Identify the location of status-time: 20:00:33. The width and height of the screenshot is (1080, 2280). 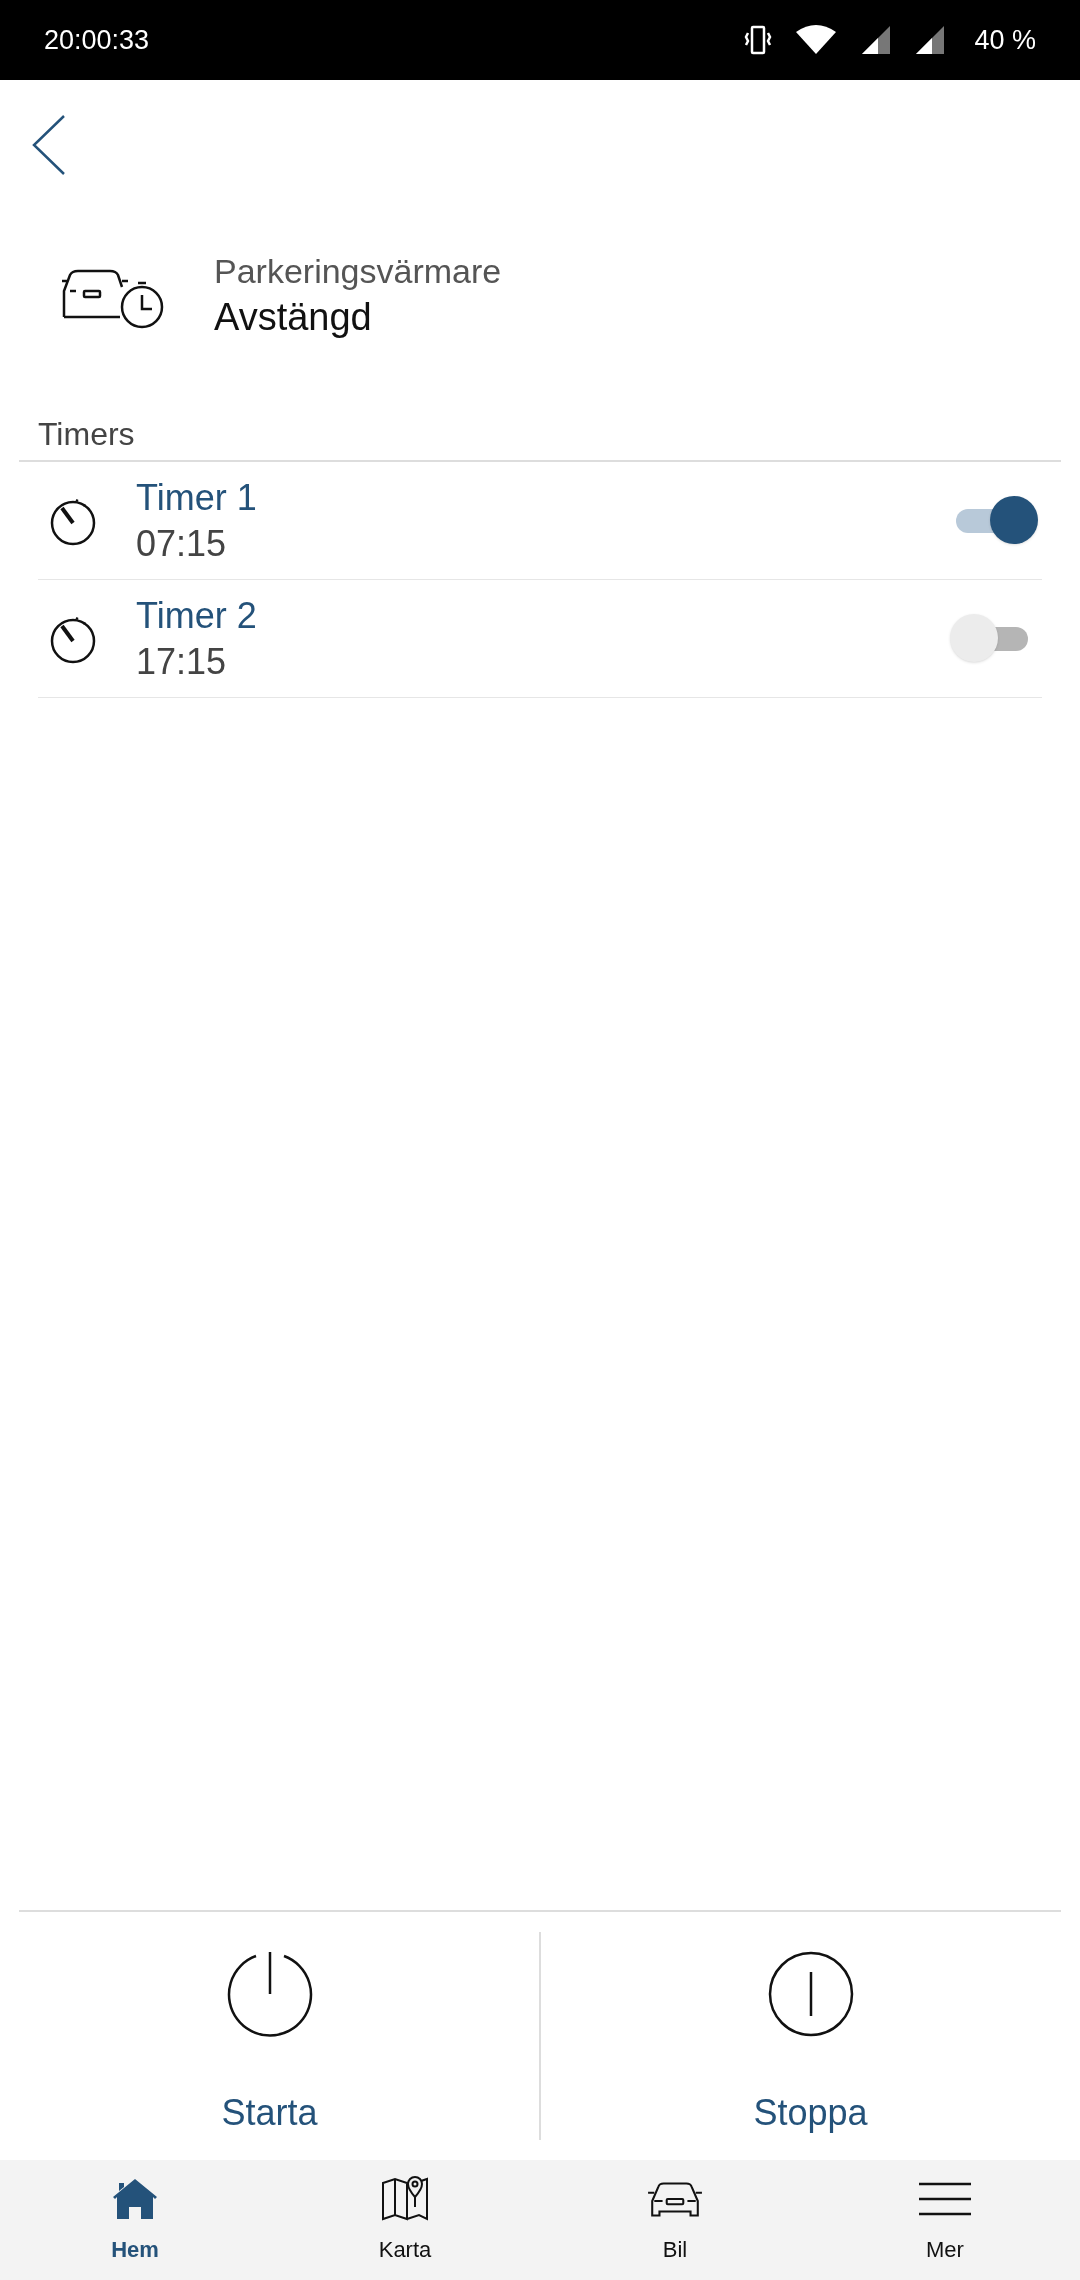
(97, 40).